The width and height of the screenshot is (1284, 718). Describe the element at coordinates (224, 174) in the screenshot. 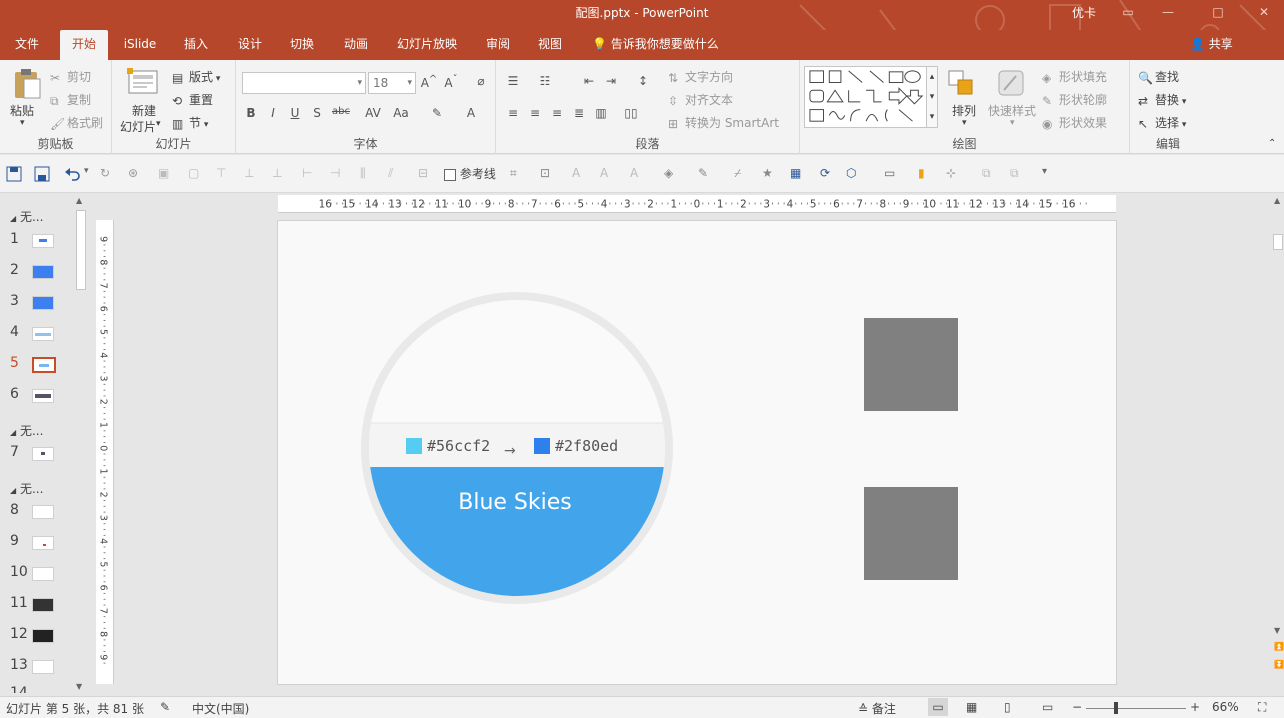

I see `align-top-icon: ⊤` at that location.